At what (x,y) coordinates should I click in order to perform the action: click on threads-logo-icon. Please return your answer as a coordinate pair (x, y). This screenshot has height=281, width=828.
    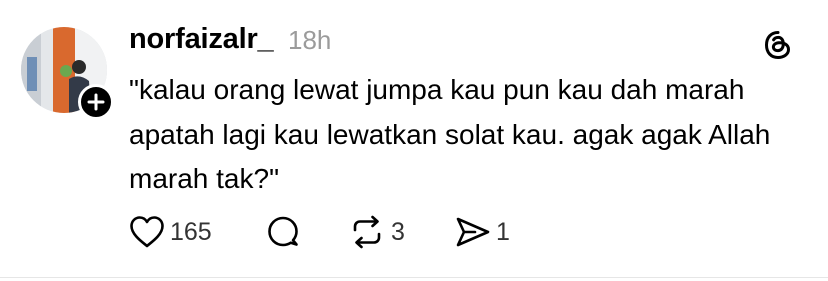
    Looking at the image, I should click on (778, 45).